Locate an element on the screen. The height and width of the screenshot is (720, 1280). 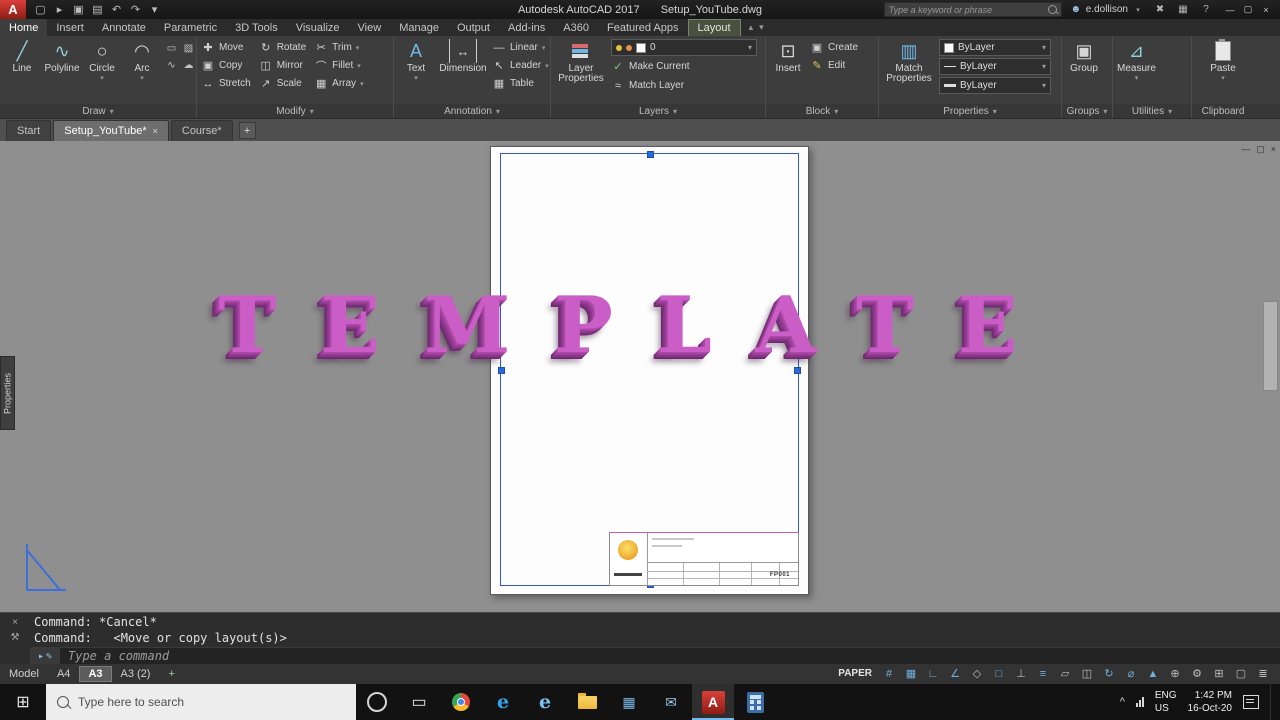
file-tab-course: Course* is located at coordinates (201, 130).